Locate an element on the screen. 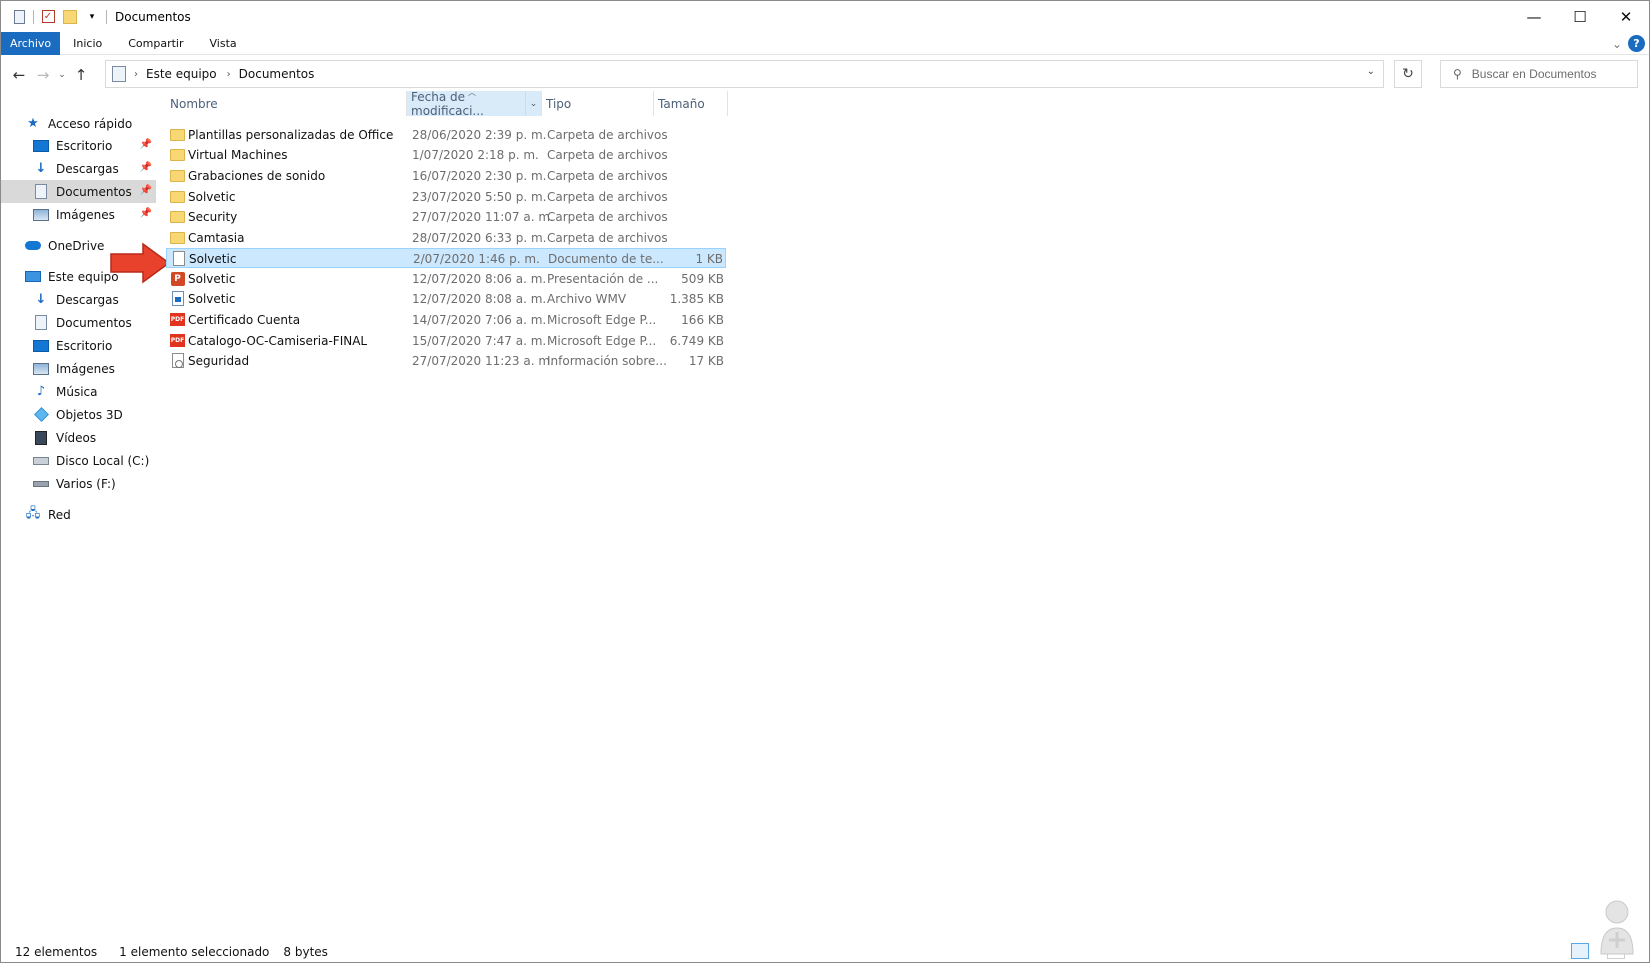 The image size is (1650, 963). file-date: 14/07/2020 7:06 a. m. is located at coordinates (479, 320).